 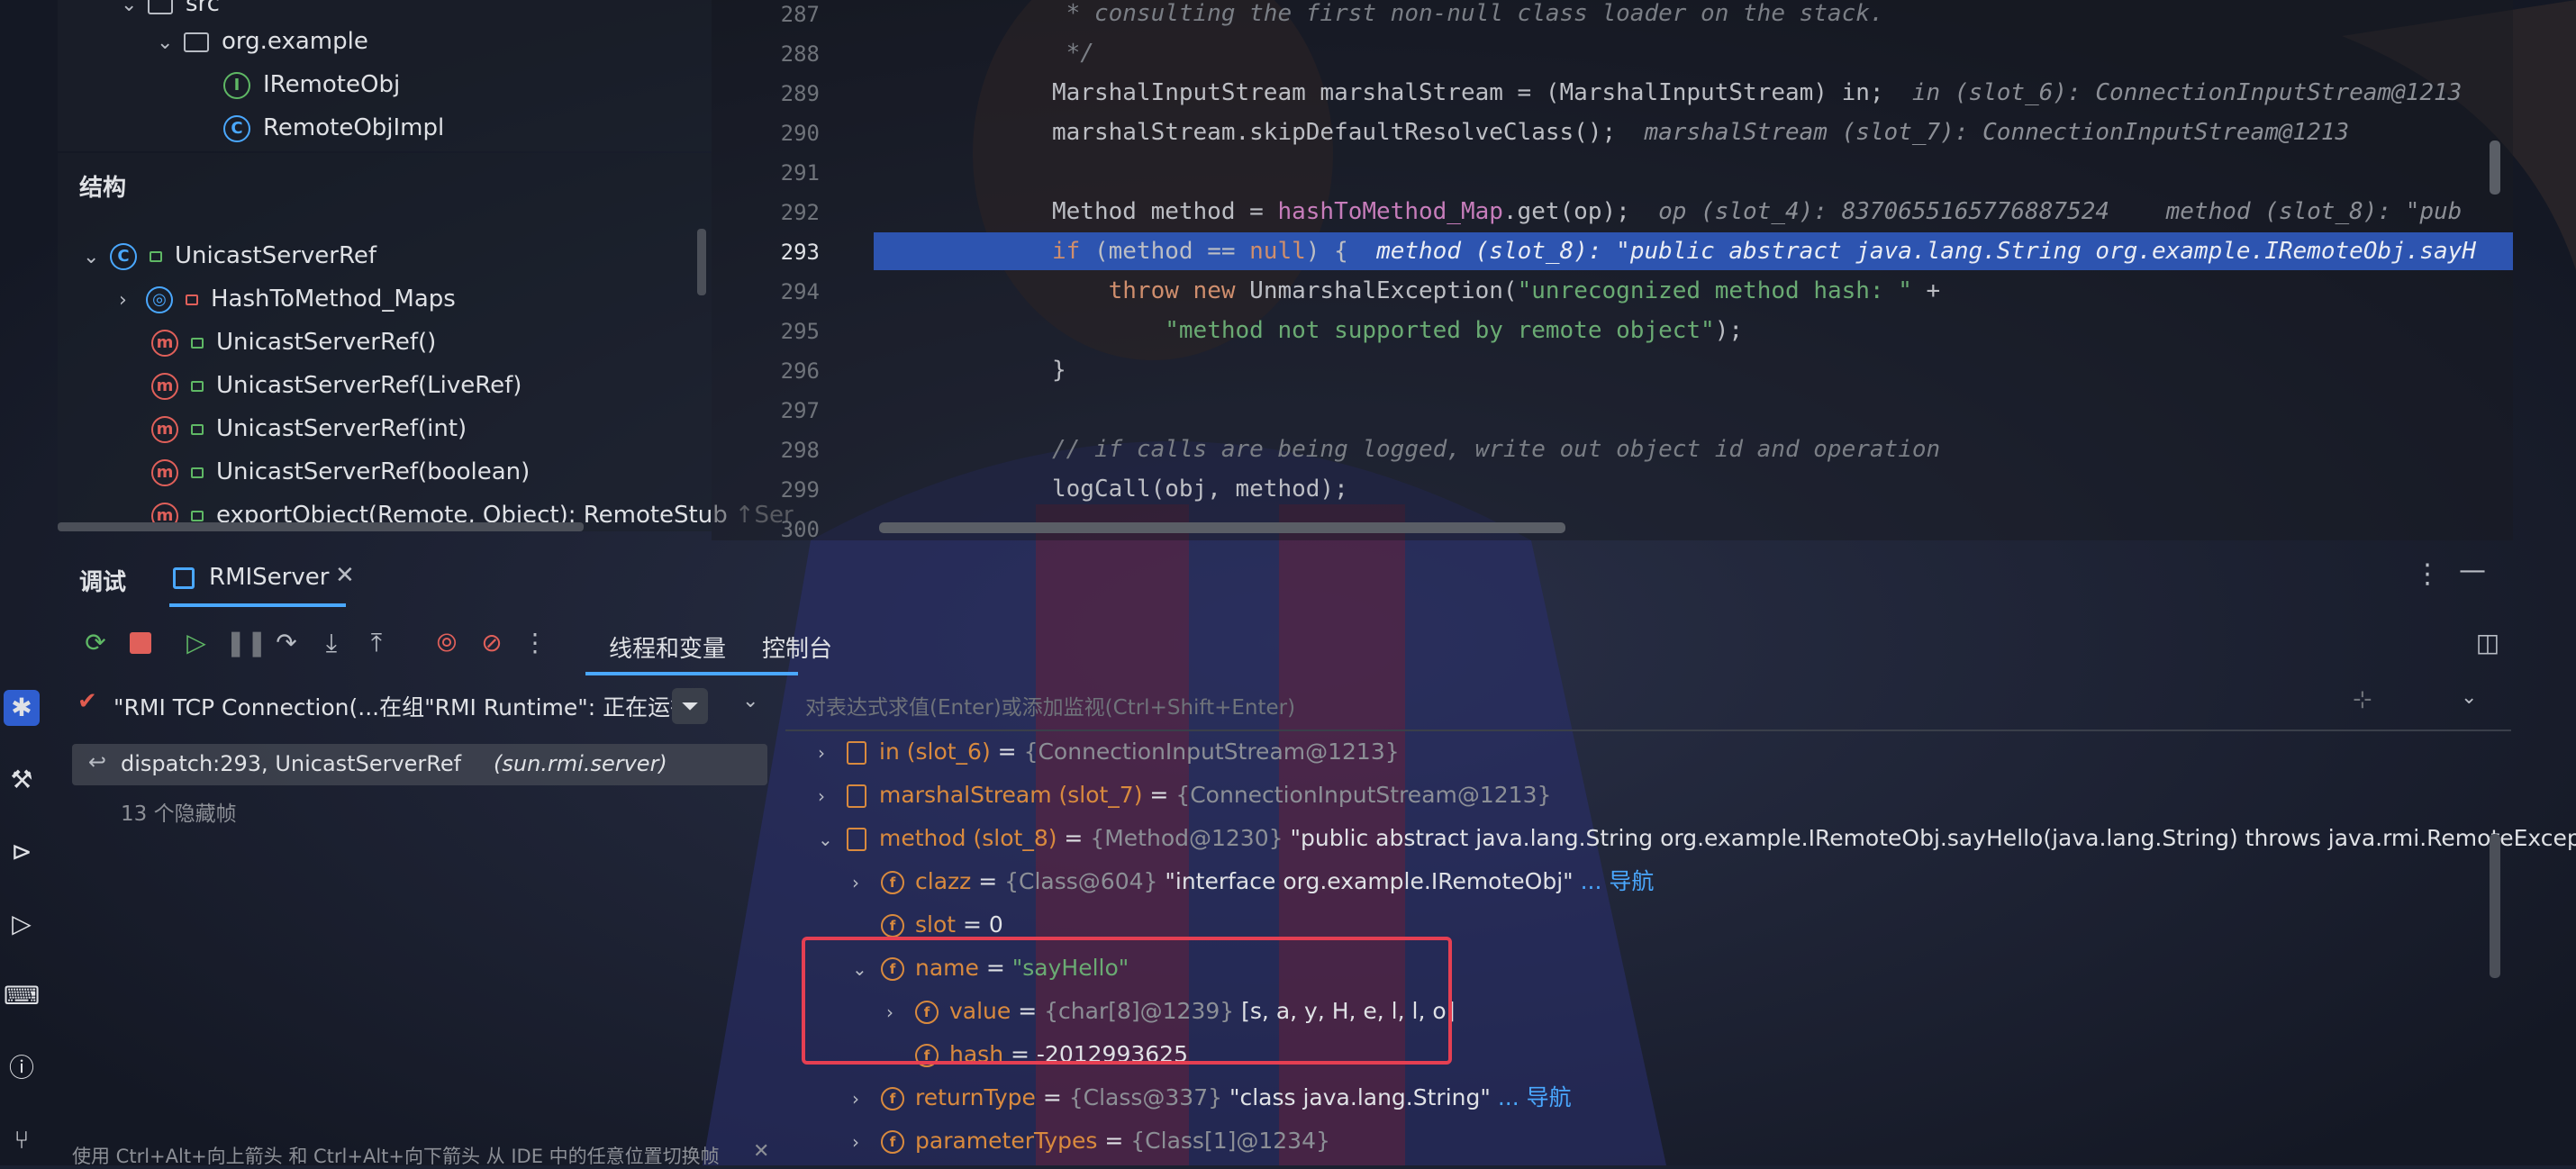 I want to click on variable-object-id: {Class@604}, so click(x=1081, y=881).